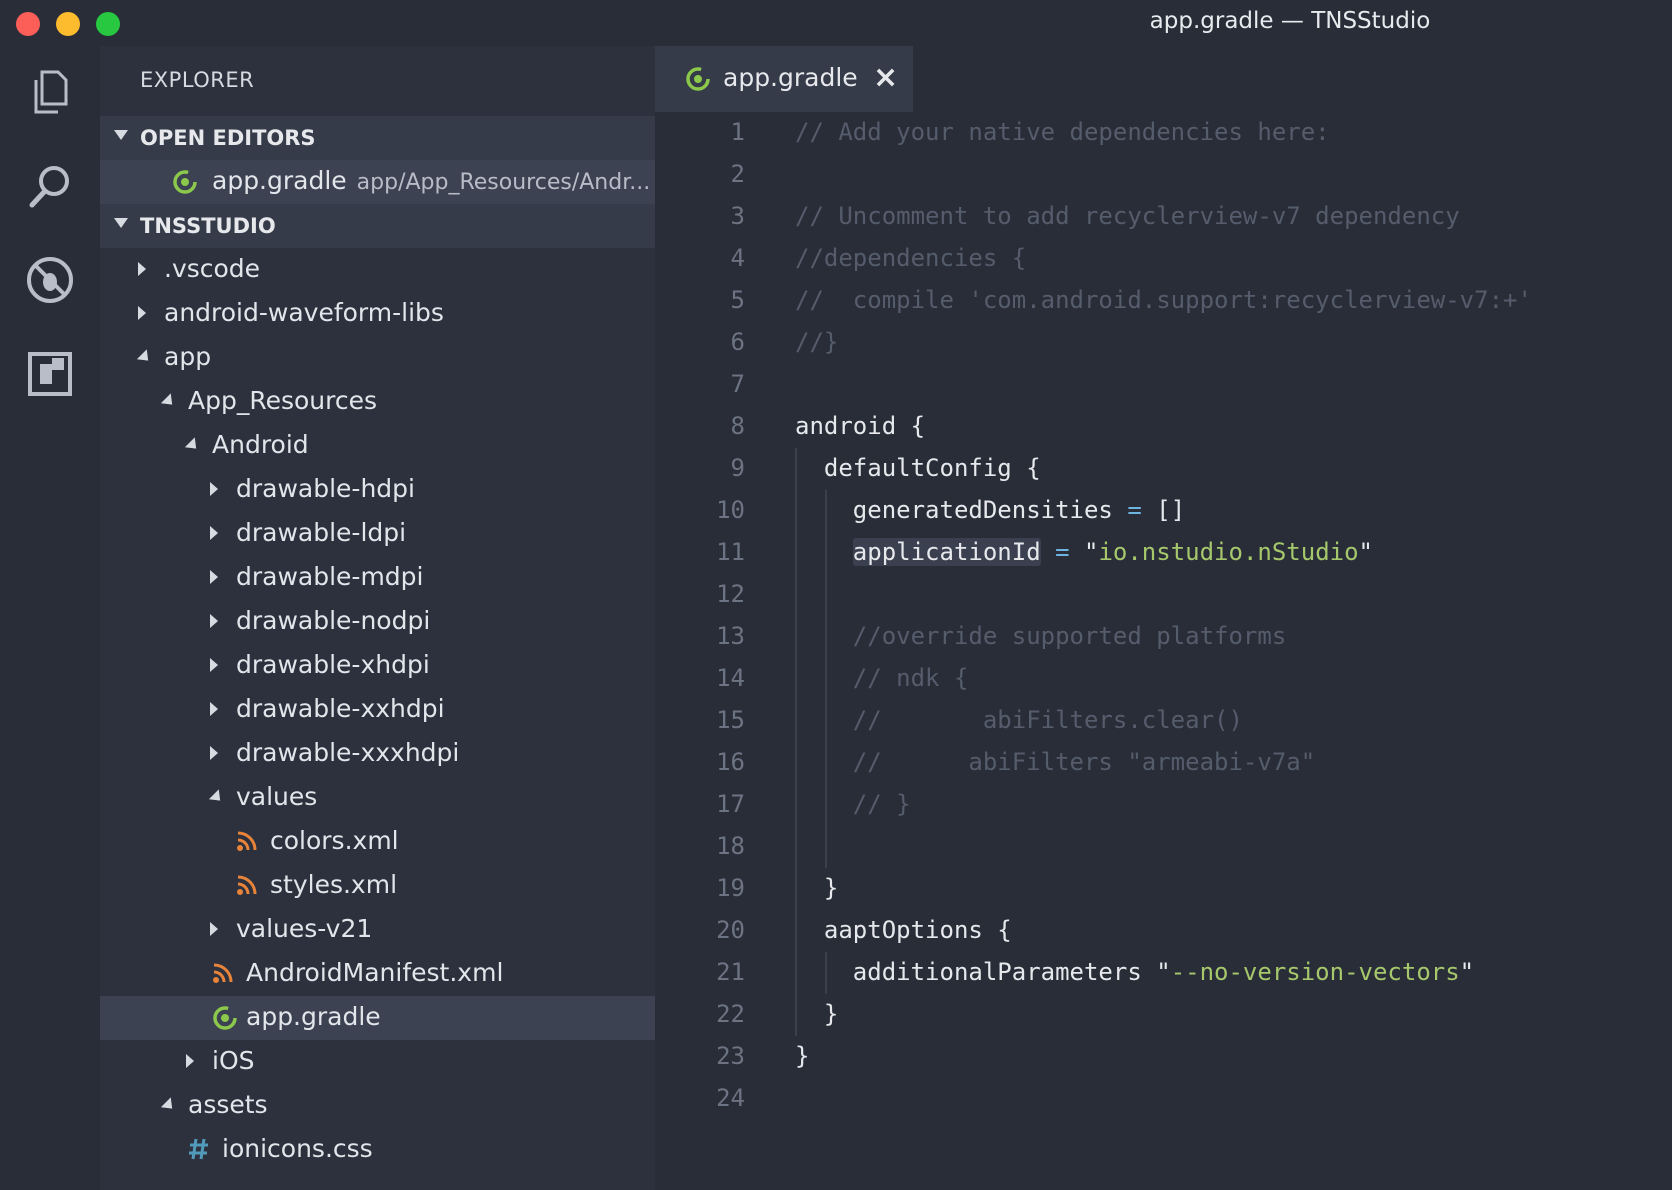 This screenshot has height=1190, width=1672. Describe the element at coordinates (817, 342) in the screenshot. I see `code-token: //}` at that location.